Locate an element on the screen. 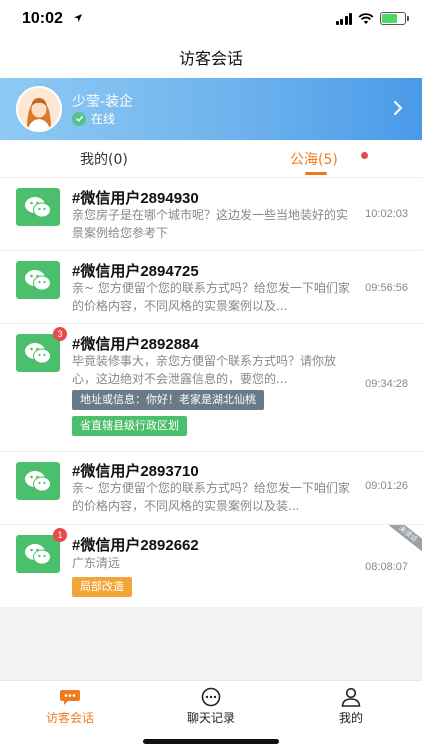 This screenshot has height=750, width=422. check-icon is located at coordinates (79, 118).